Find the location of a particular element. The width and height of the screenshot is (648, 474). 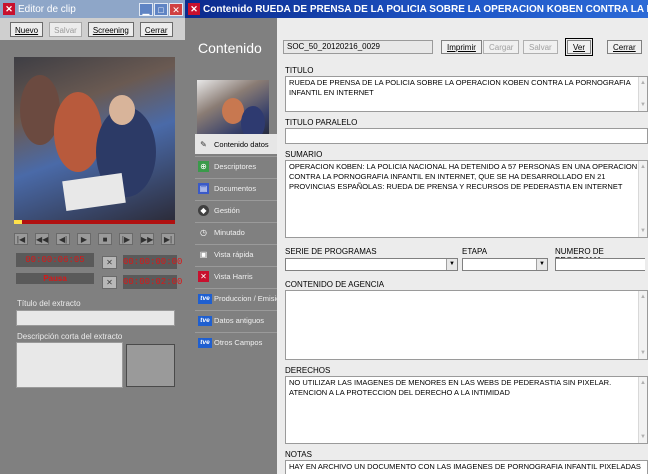

nav-item-label: Gestión is located at coordinates (227, 210).